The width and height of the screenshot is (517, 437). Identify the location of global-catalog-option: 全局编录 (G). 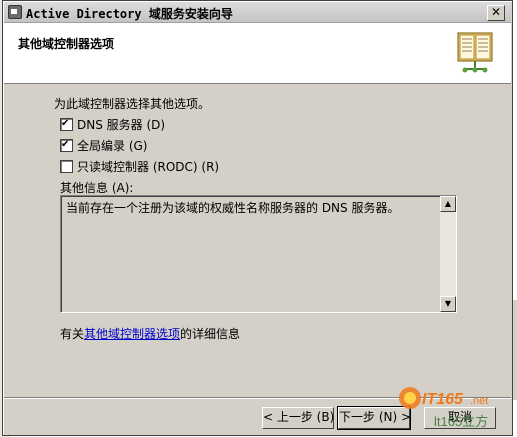
(103, 145).